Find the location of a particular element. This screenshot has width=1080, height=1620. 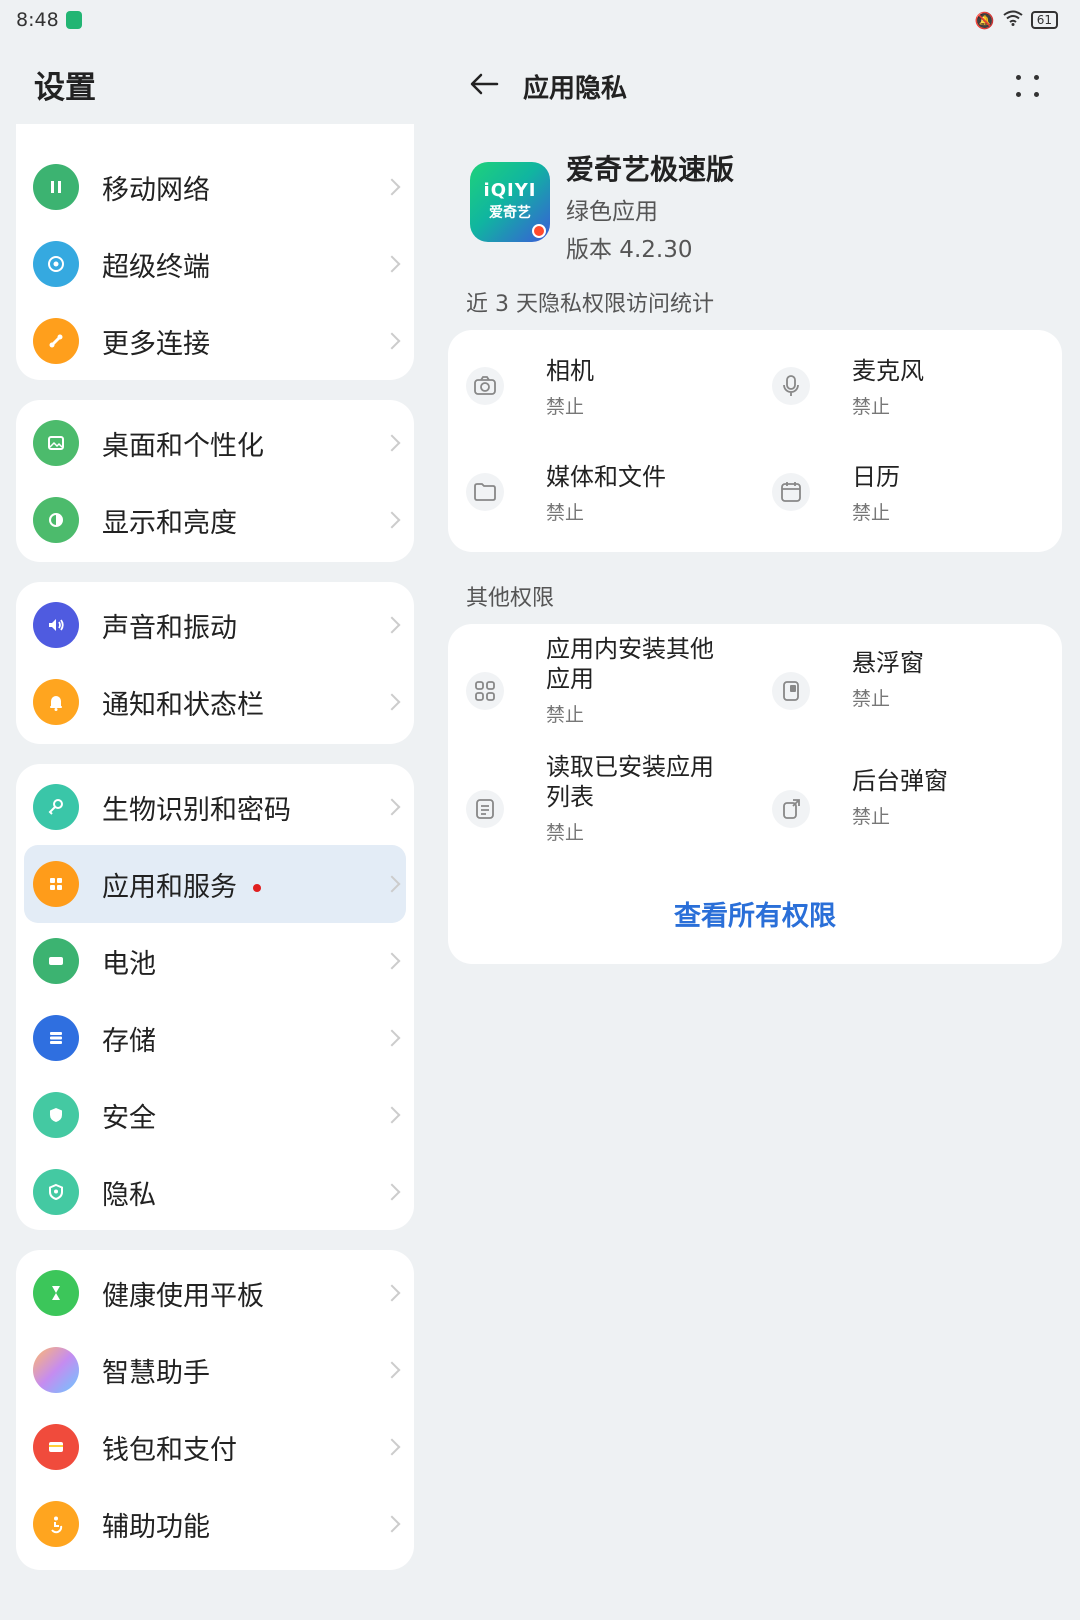

app-logo-badge-icon is located at coordinates (539, 231).